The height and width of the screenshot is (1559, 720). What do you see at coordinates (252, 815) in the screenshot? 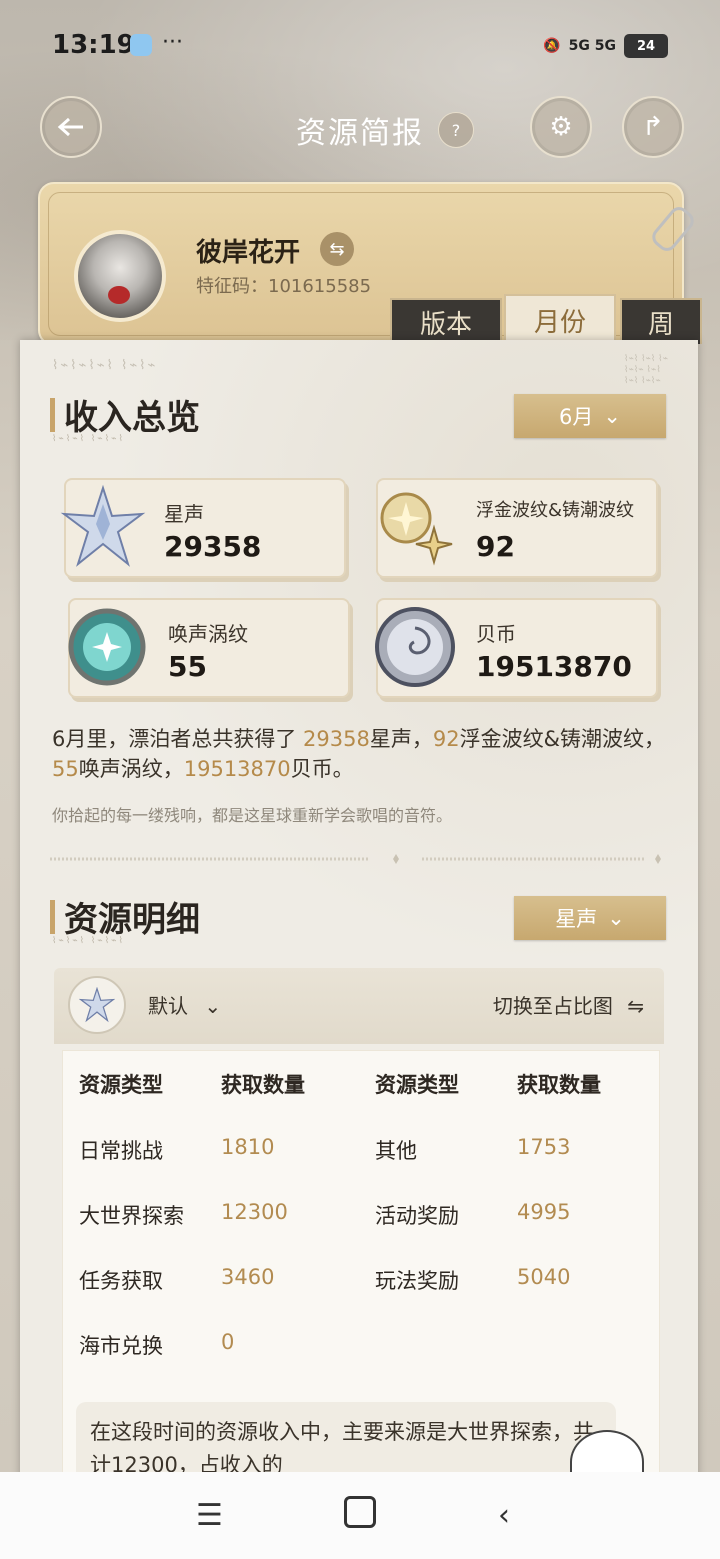
I see `flavor-quote: 你拾起的每一缕残响，都是这星球重新学会歌唱的音符。` at bounding box center [252, 815].